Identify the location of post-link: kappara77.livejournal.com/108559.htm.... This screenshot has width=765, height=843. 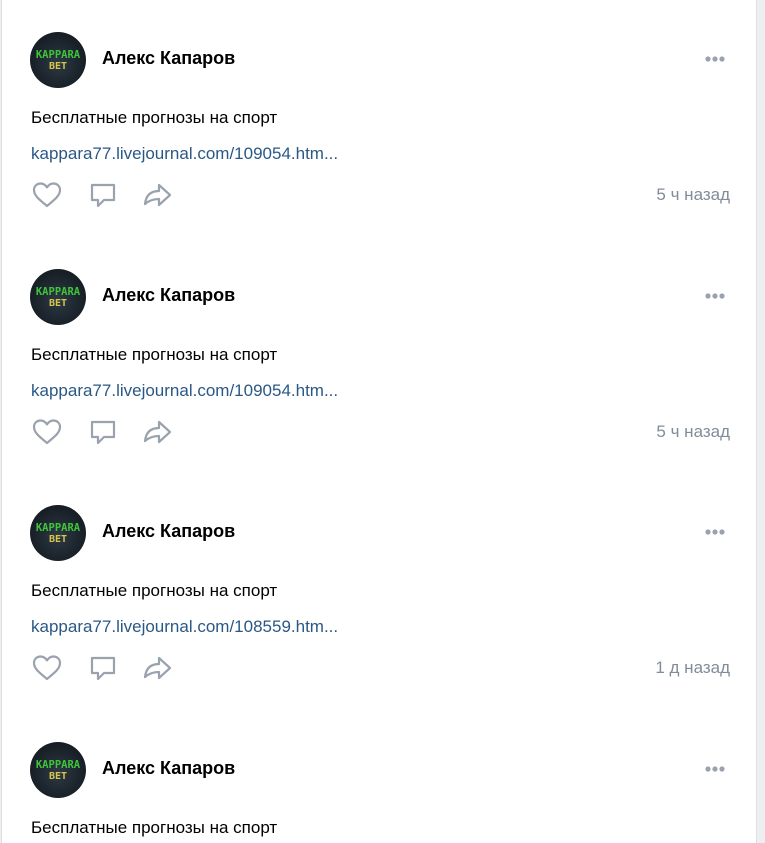
(184, 627).